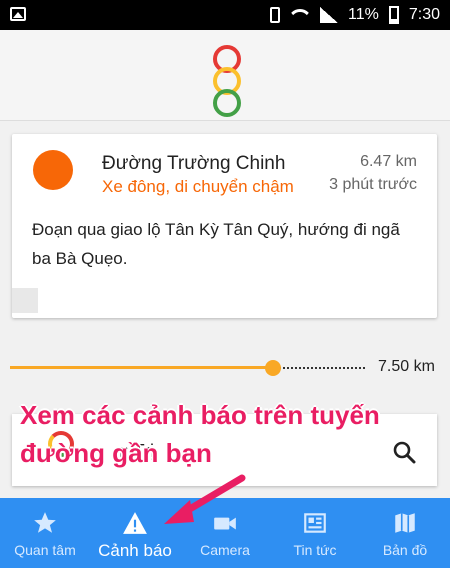 The height and width of the screenshot is (568, 450). Describe the element at coordinates (388, 161) in the screenshot. I see `alert-distance: 6.47 km` at that location.